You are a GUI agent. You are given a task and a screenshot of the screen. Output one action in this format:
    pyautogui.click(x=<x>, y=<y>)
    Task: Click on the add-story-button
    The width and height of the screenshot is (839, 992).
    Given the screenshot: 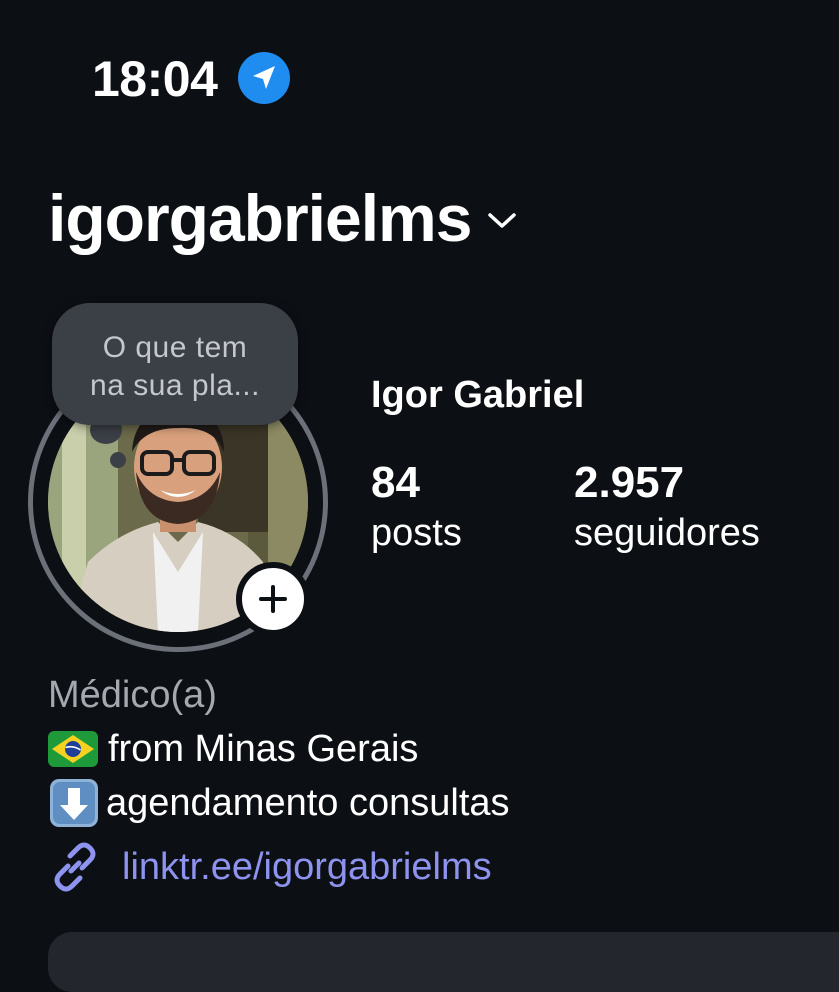 What is the action you would take?
    pyautogui.click(x=273, y=599)
    